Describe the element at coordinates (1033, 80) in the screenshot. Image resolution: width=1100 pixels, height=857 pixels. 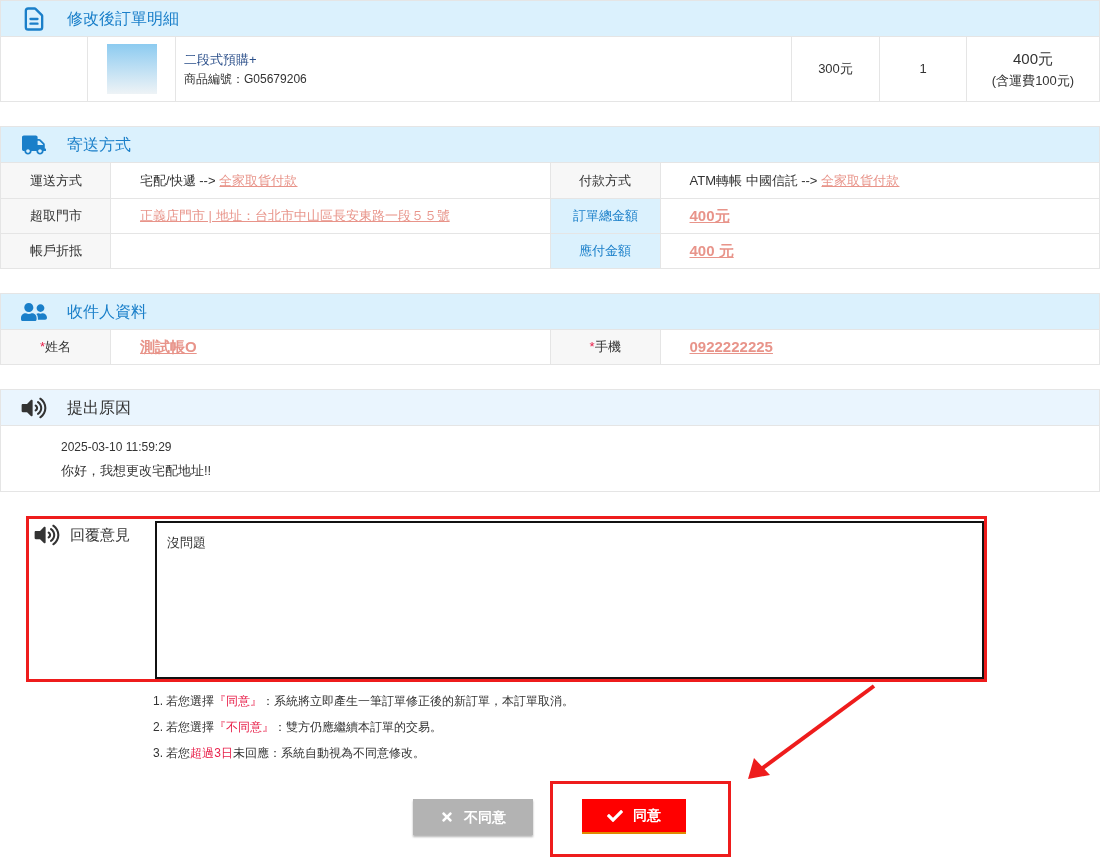
I see `shipping-fee-note: (含運費100元)` at that location.